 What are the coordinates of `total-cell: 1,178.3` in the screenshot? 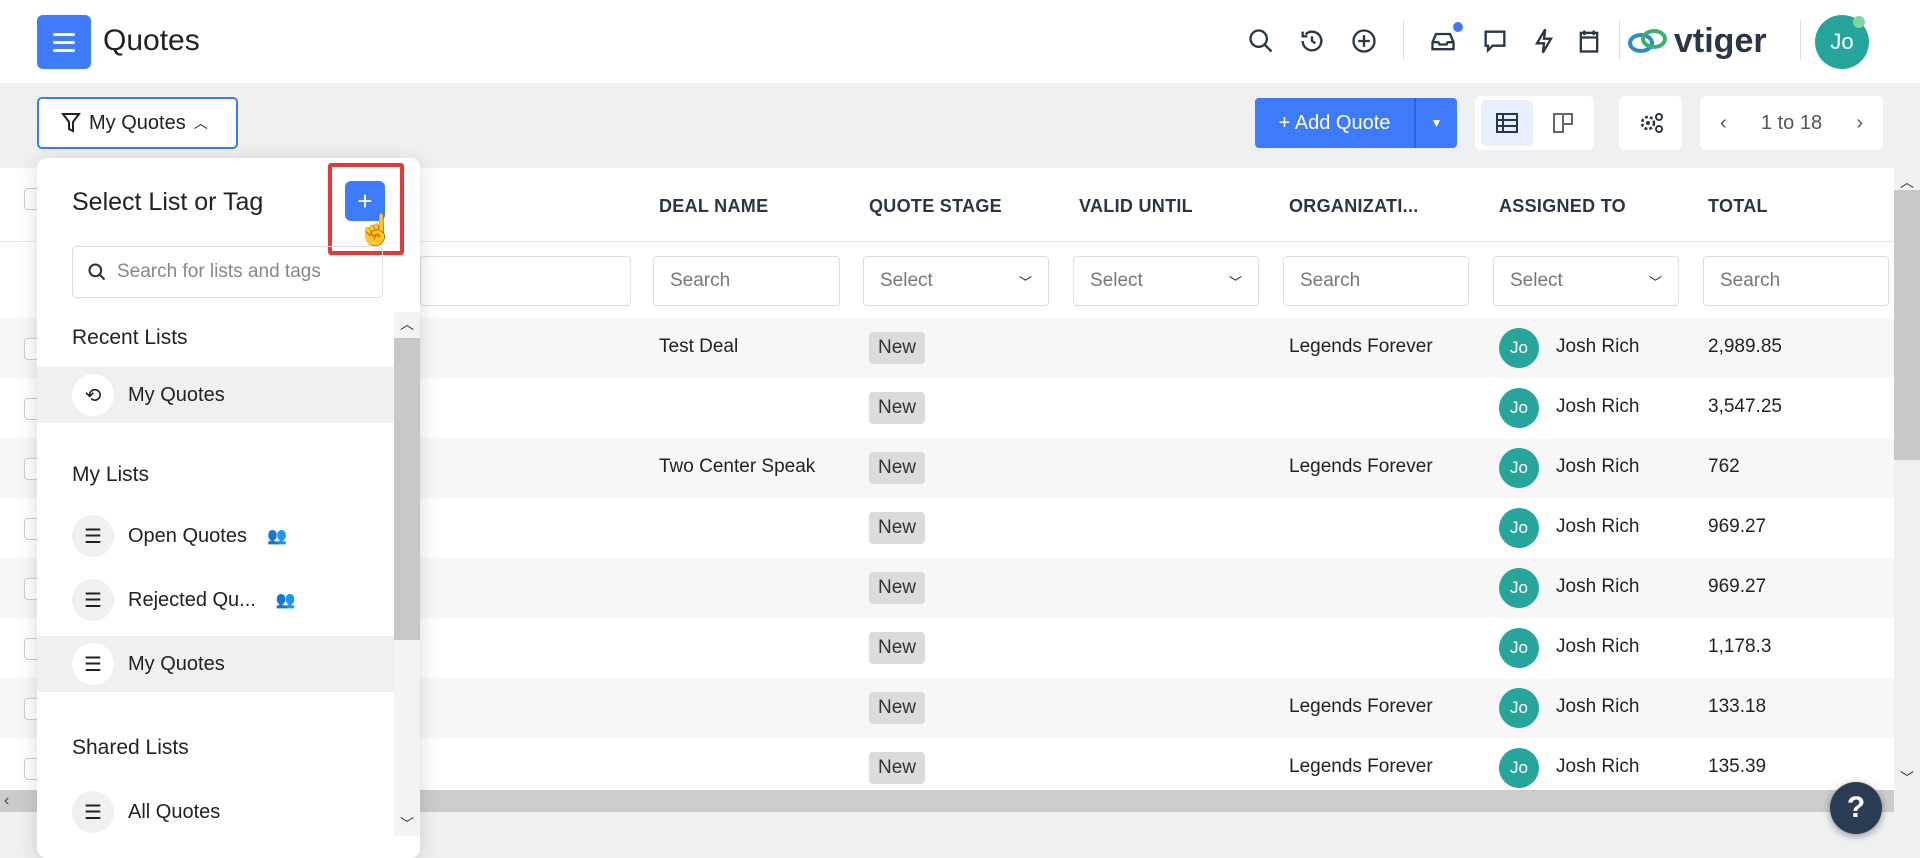 It's located at (1740, 646).